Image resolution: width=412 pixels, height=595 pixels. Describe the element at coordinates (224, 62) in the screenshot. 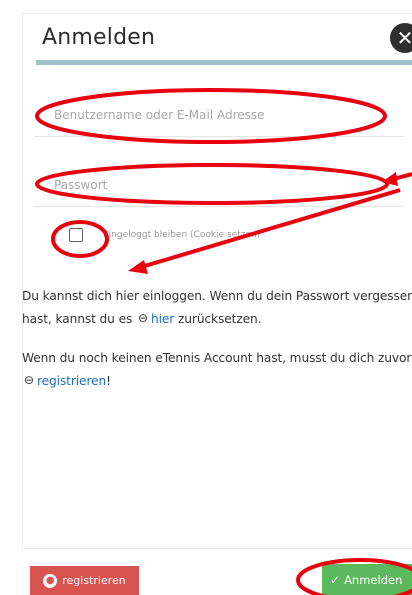

I see `header-divider` at that location.